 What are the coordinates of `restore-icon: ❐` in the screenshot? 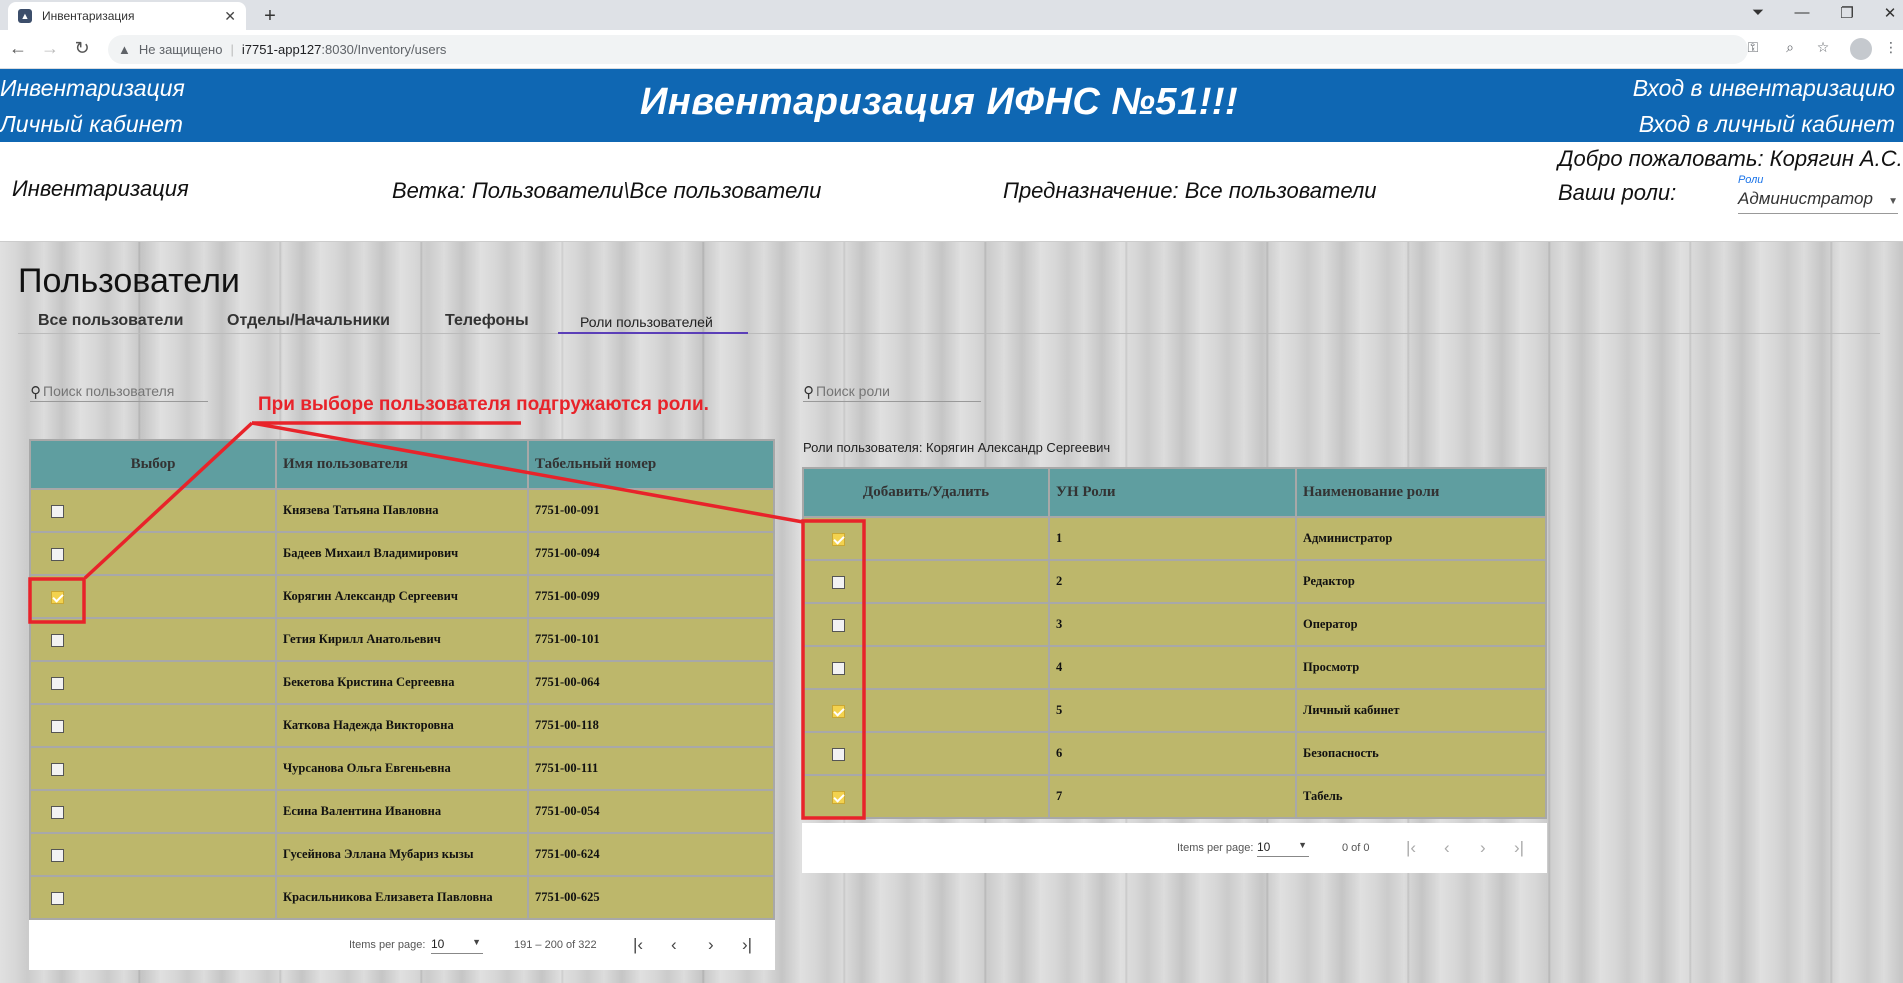 It's located at (1847, 13).